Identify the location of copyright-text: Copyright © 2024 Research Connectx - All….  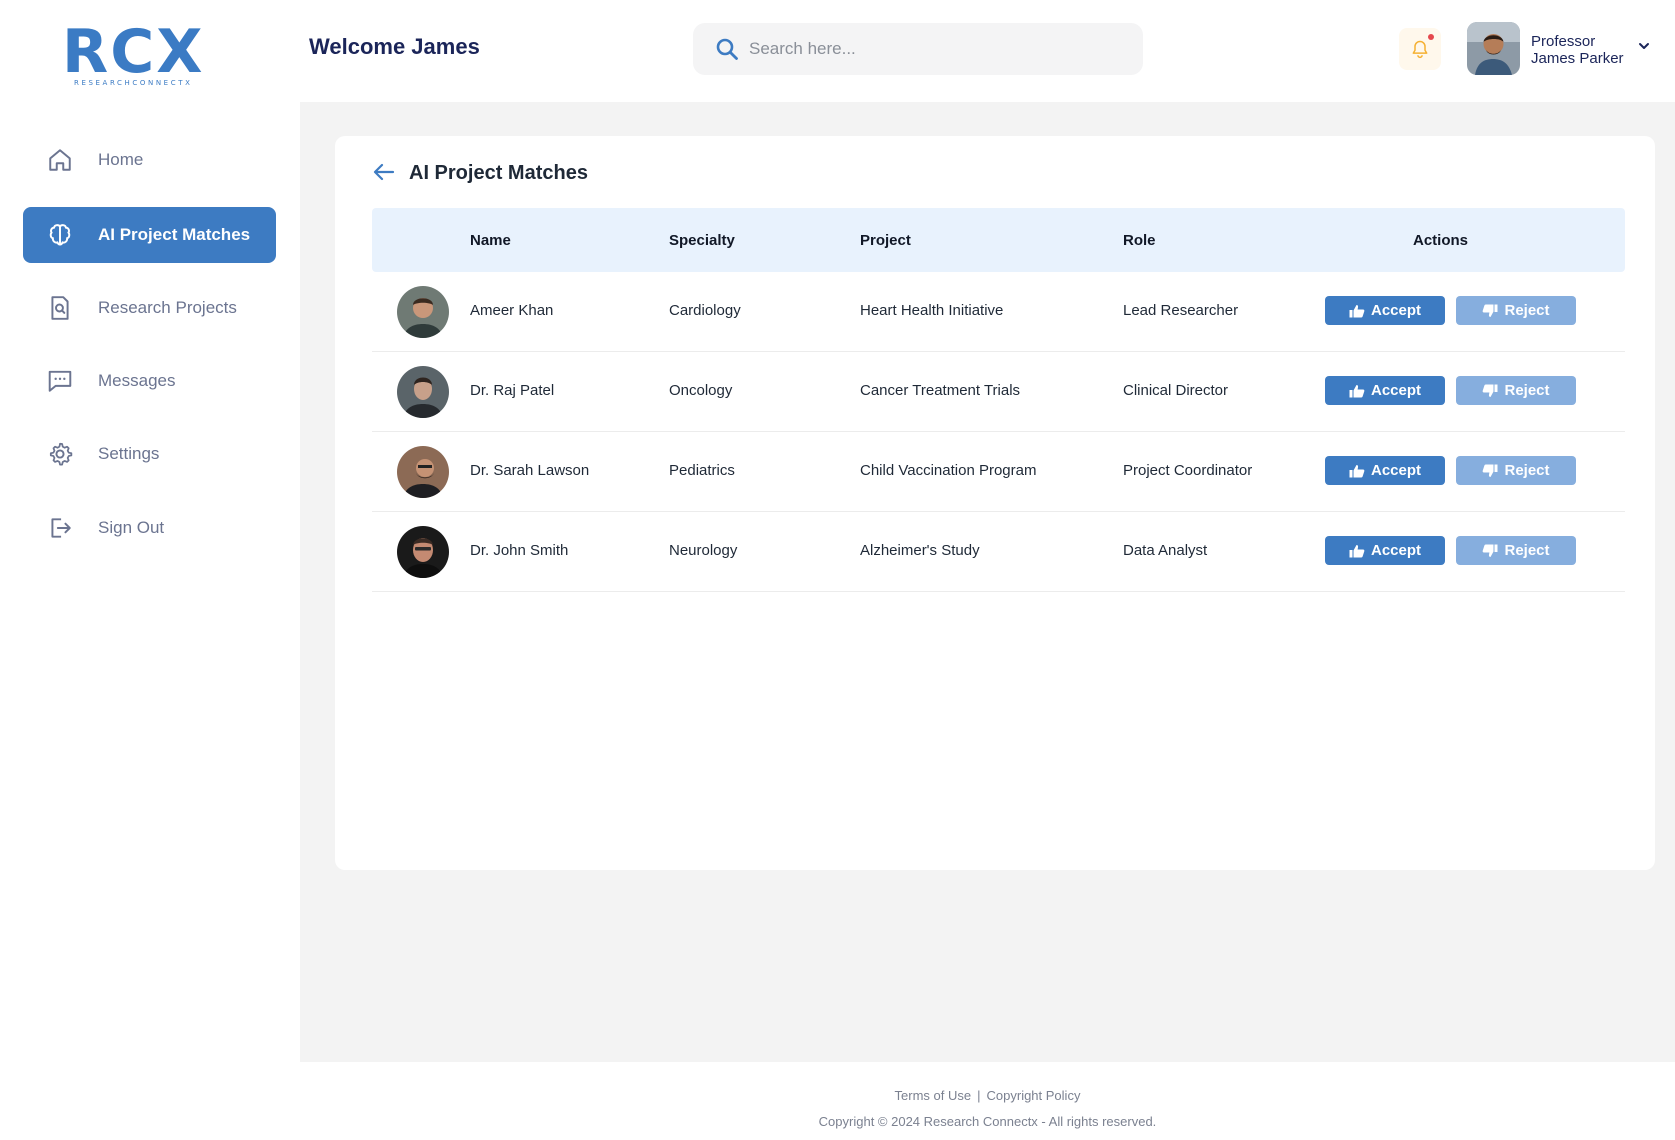
(987, 1121).